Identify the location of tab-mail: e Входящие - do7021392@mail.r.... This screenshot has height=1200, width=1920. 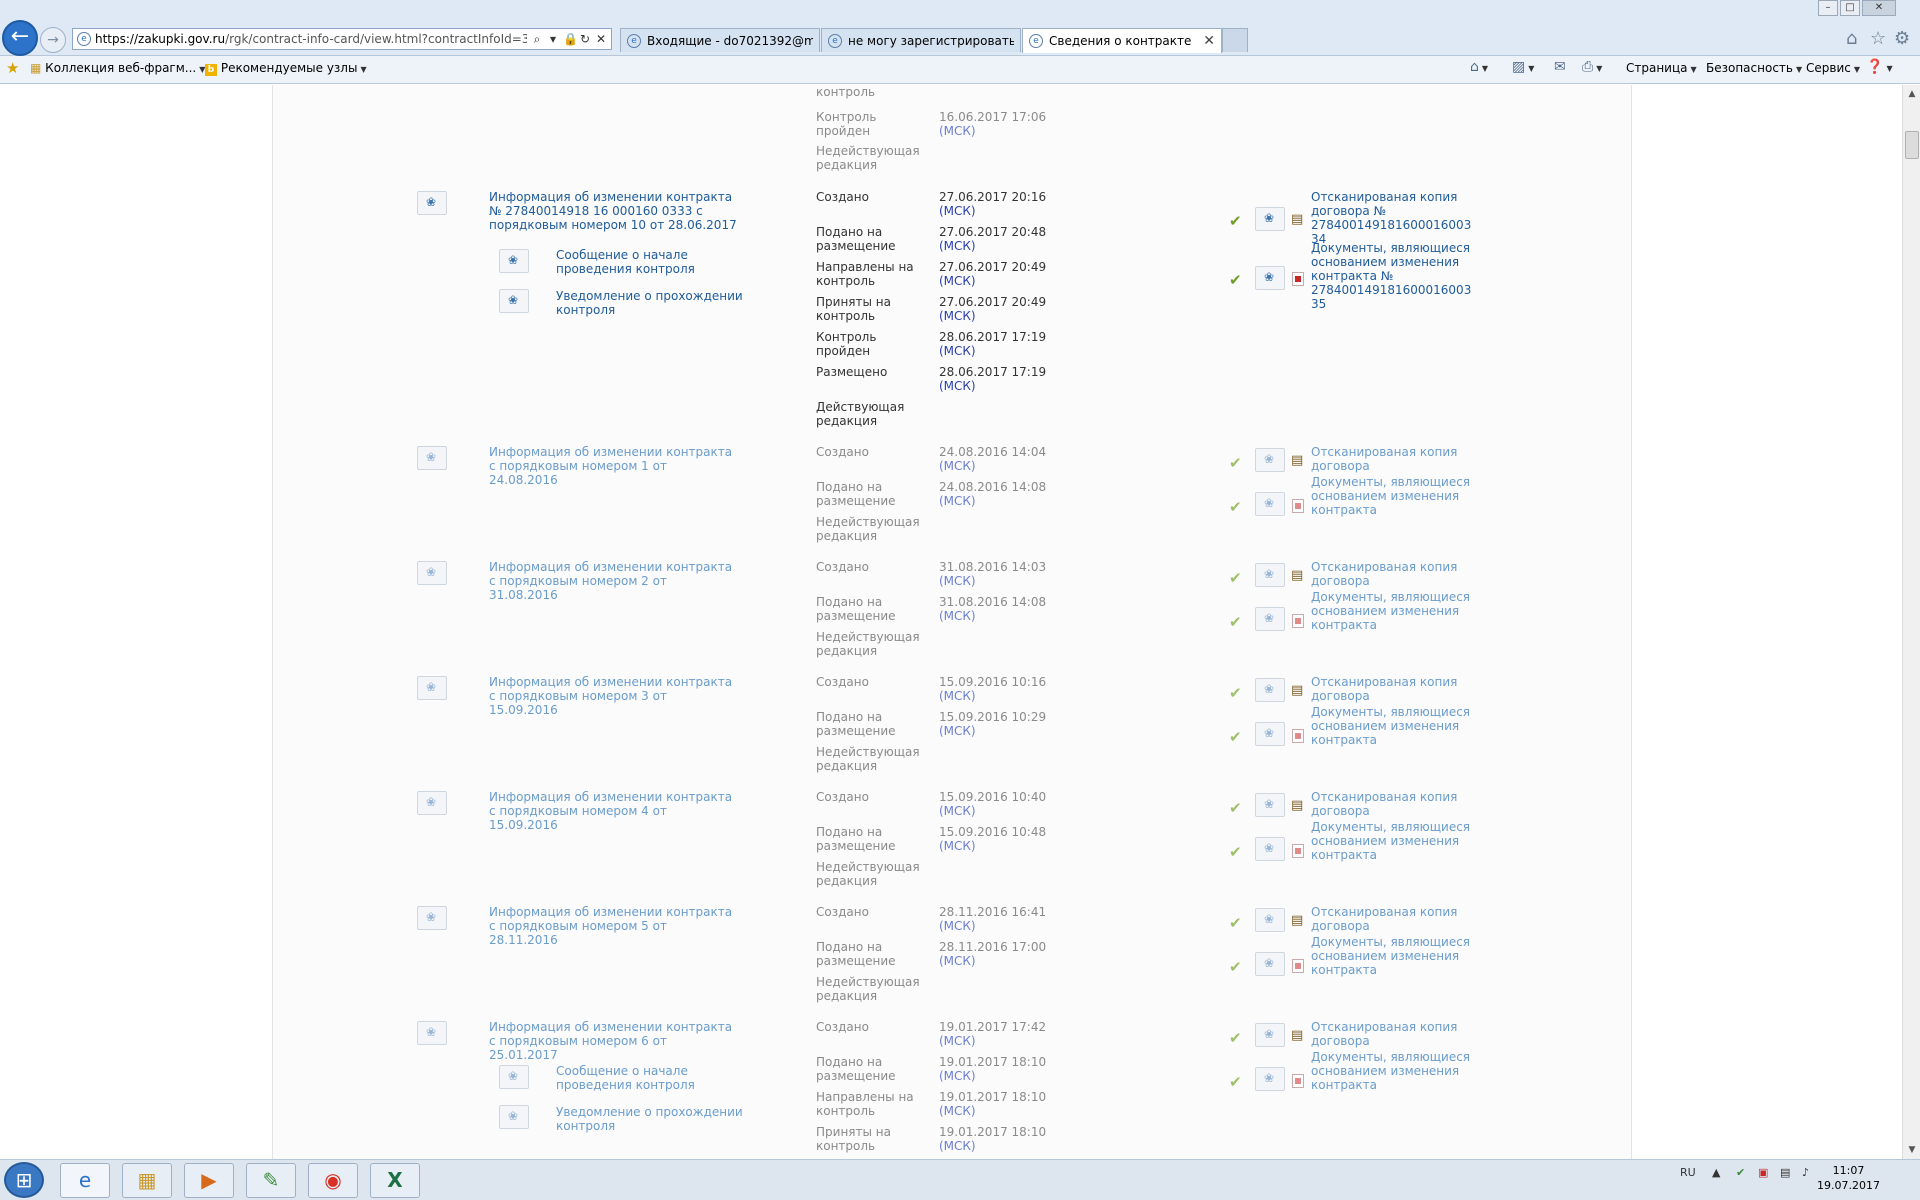
(720, 40).